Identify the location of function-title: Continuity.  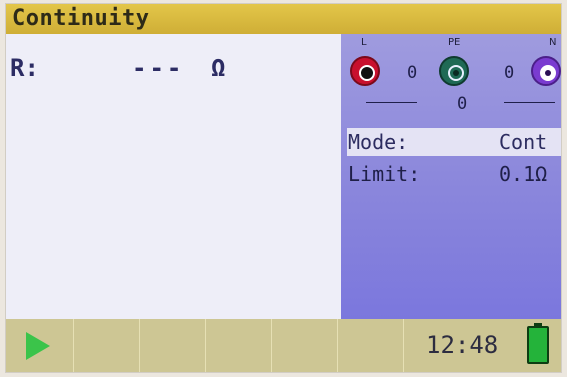
(81, 18).